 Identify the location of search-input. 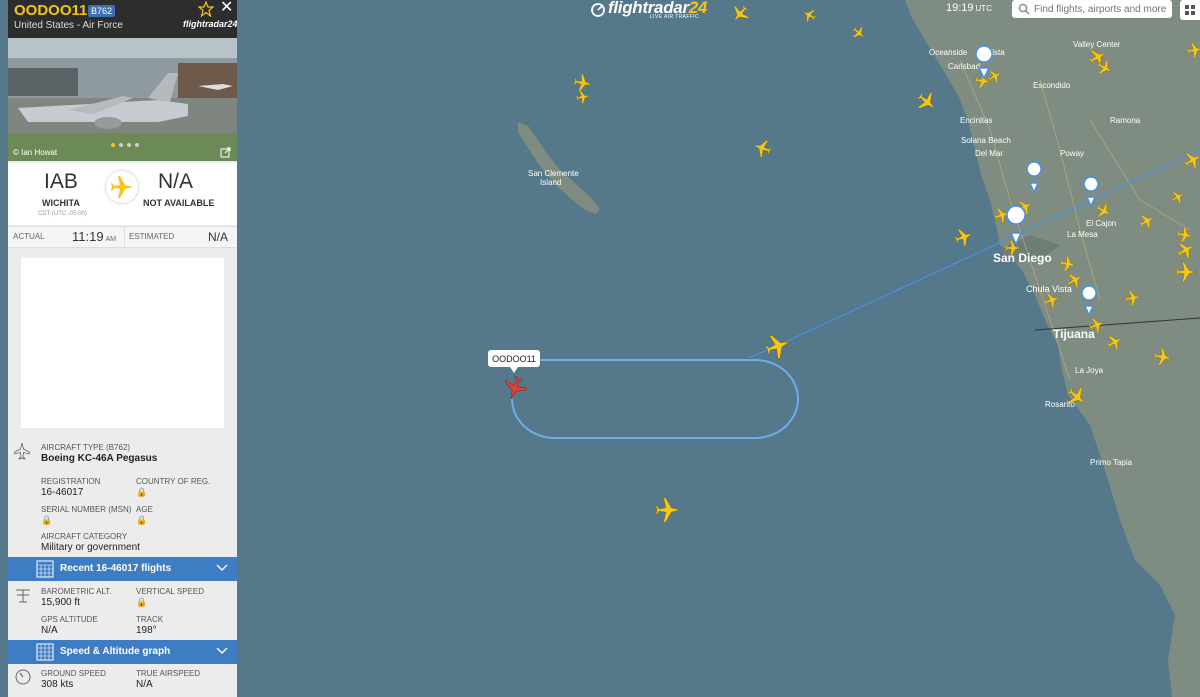
(1102, 9).